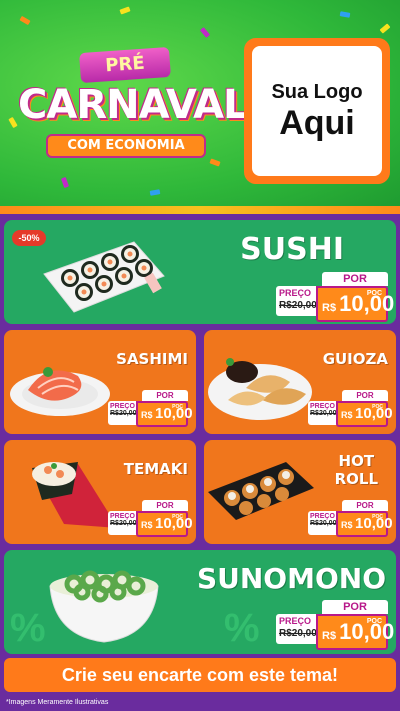  What do you see at coordinates (103, 276) in the screenshot?
I see `sushi-image` at bounding box center [103, 276].